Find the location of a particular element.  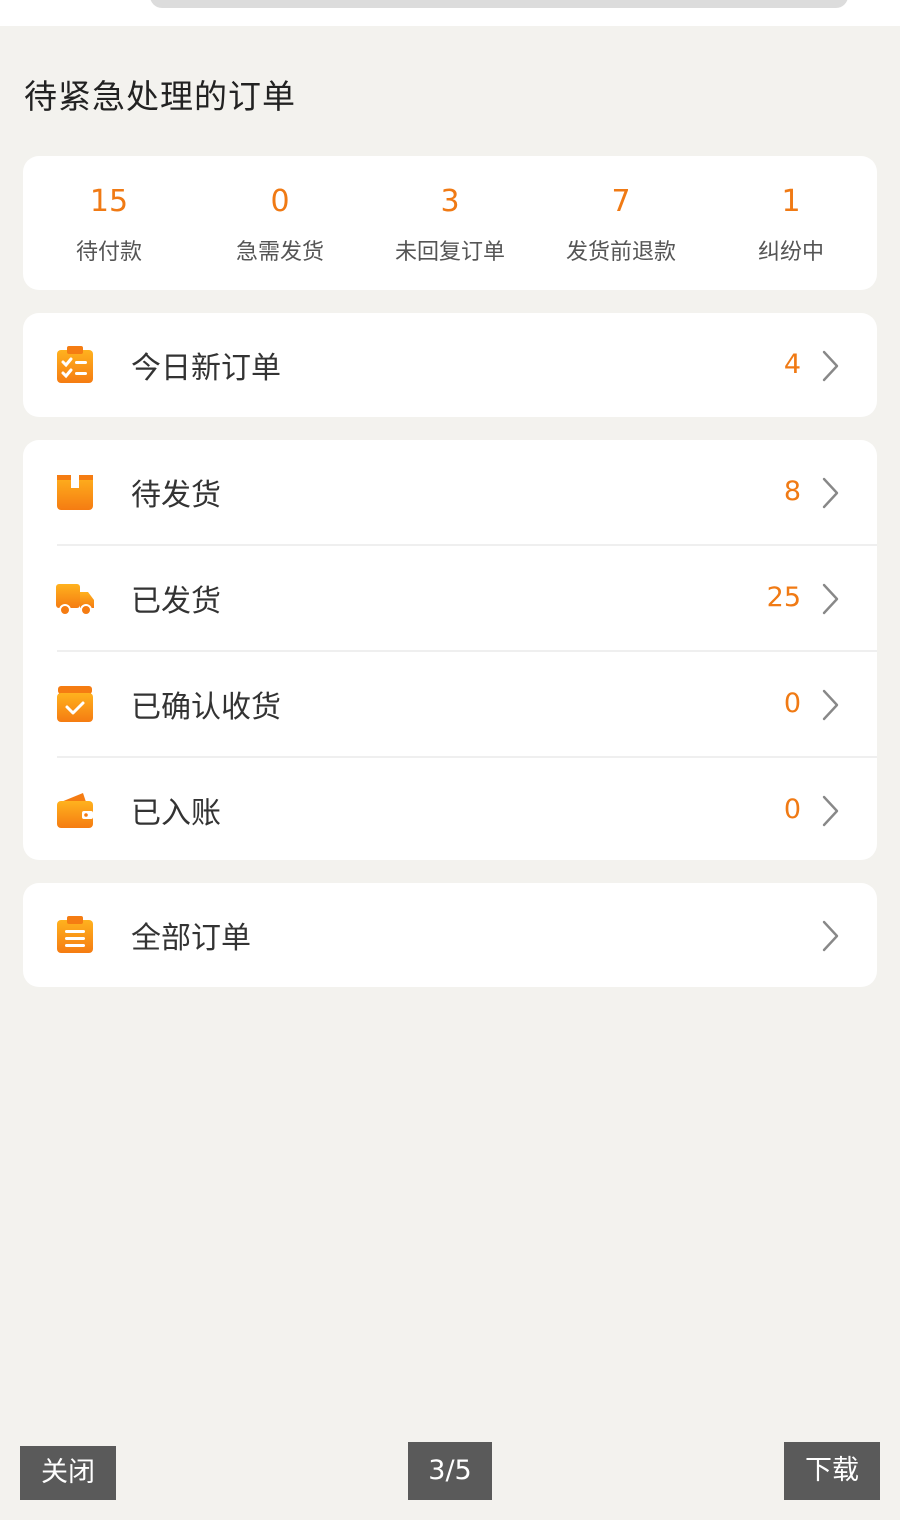

all-orders-row: 全部订单 is located at coordinates (450, 935).